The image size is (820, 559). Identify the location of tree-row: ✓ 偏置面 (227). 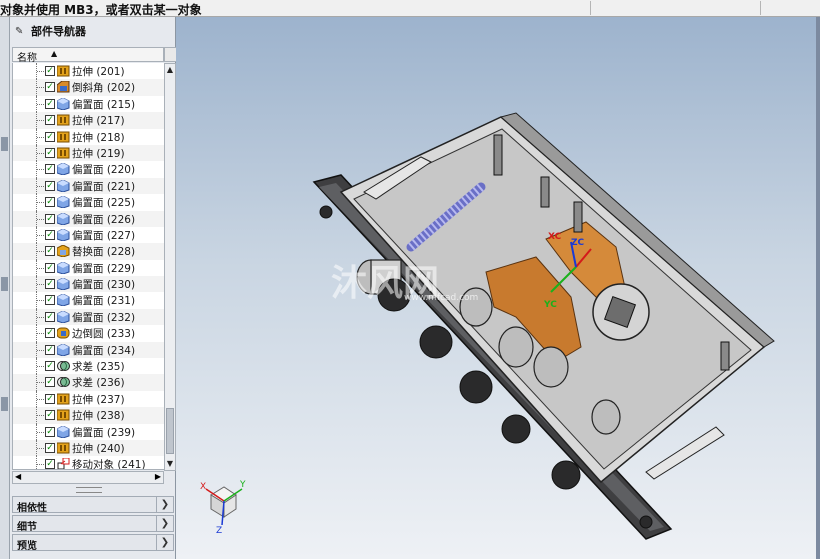
(88, 235).